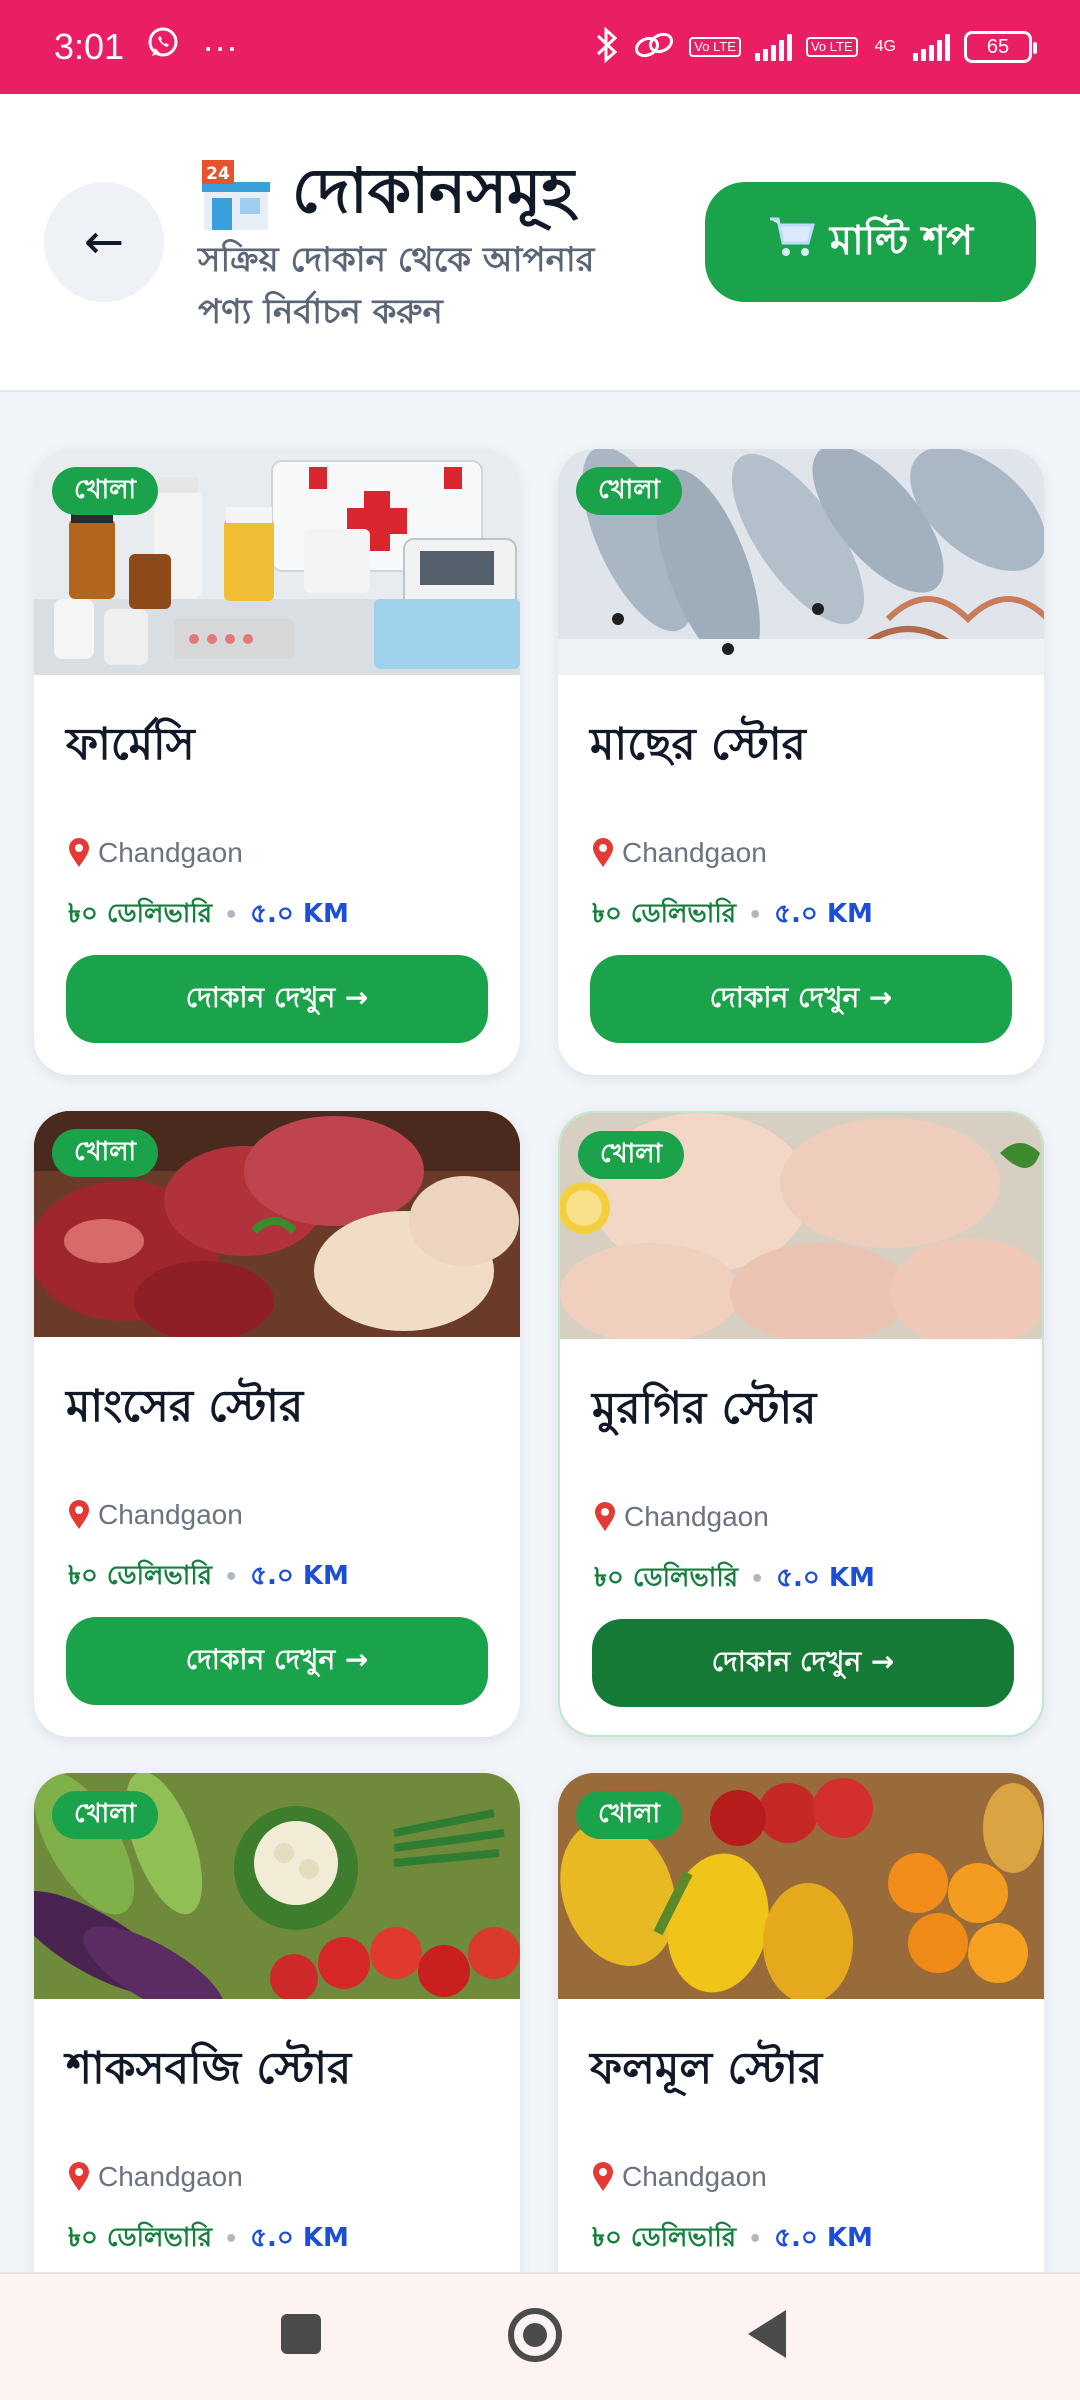  What do you see at coordinates (704, 1408) in the screenshot?
I see `store-name: মুরগির স্টোর` at bounding box center [704, 1408].